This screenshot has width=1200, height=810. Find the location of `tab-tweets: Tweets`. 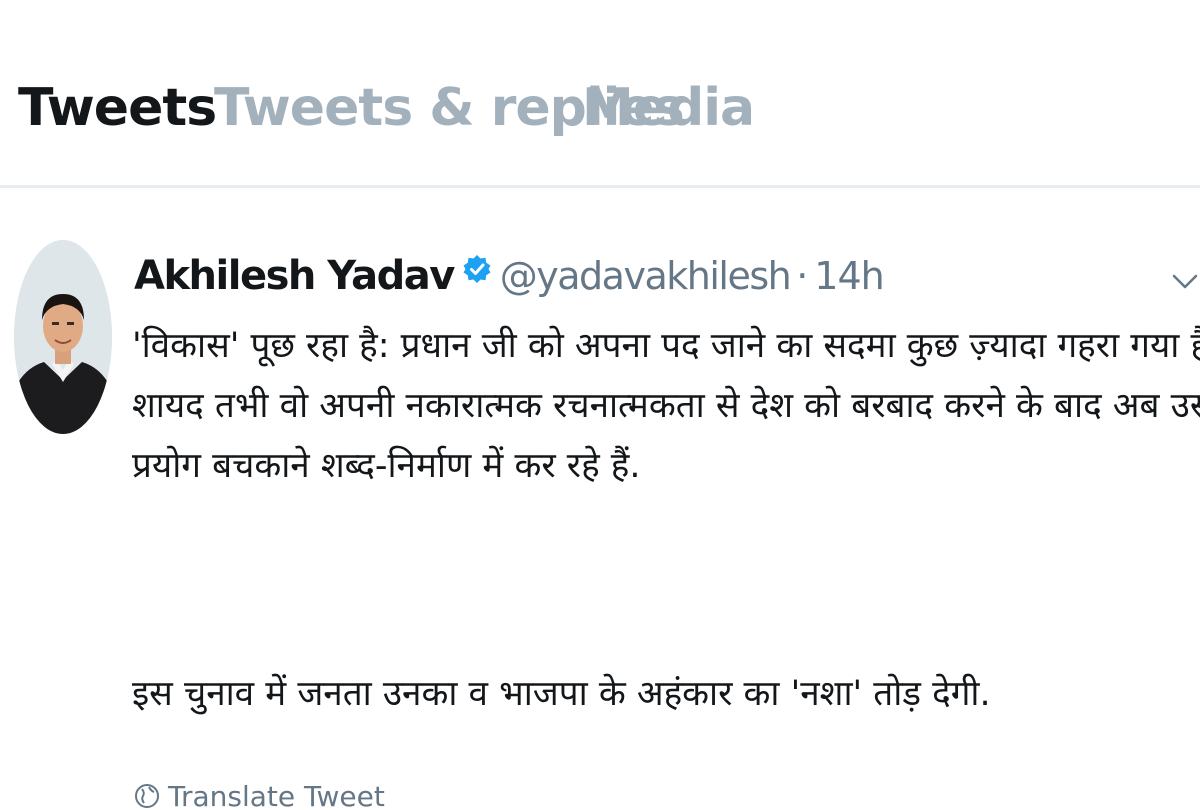

tab-tweets: Tweets is located at coordinates (117, 108).